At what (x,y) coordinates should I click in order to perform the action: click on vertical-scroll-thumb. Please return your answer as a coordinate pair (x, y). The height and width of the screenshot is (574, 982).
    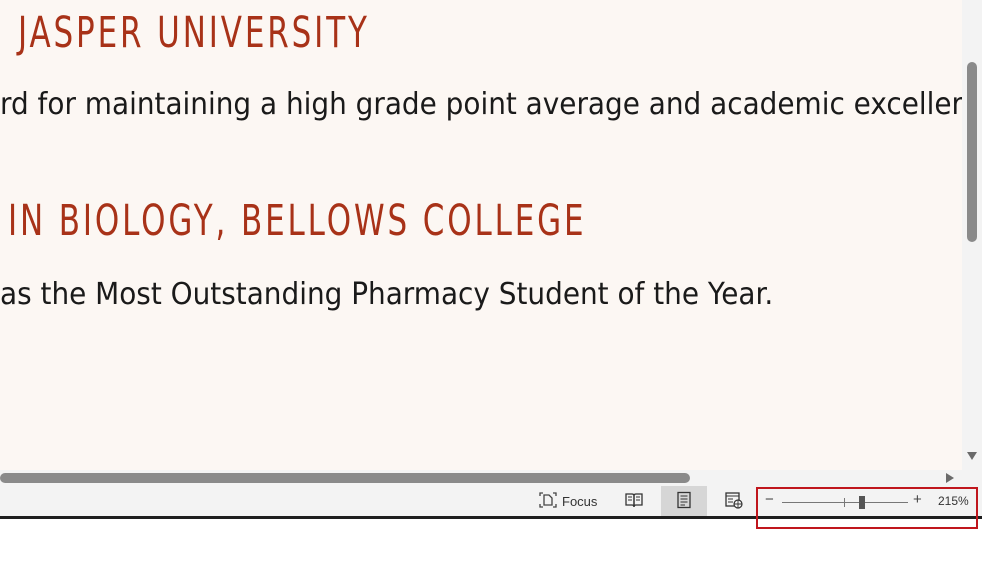
    Looking at the image, I should click on (972, 152).